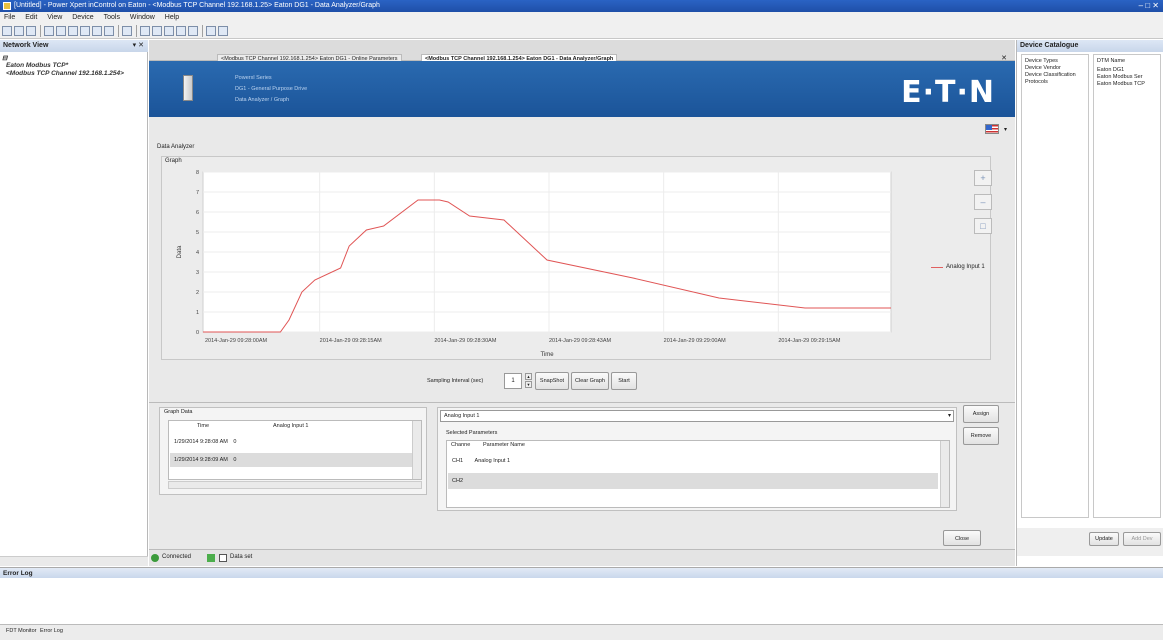 The image size is (1163, 640). Describe the element at coordinates (193, 31) in the screenshot. I see `catalogue-icon` at that location.